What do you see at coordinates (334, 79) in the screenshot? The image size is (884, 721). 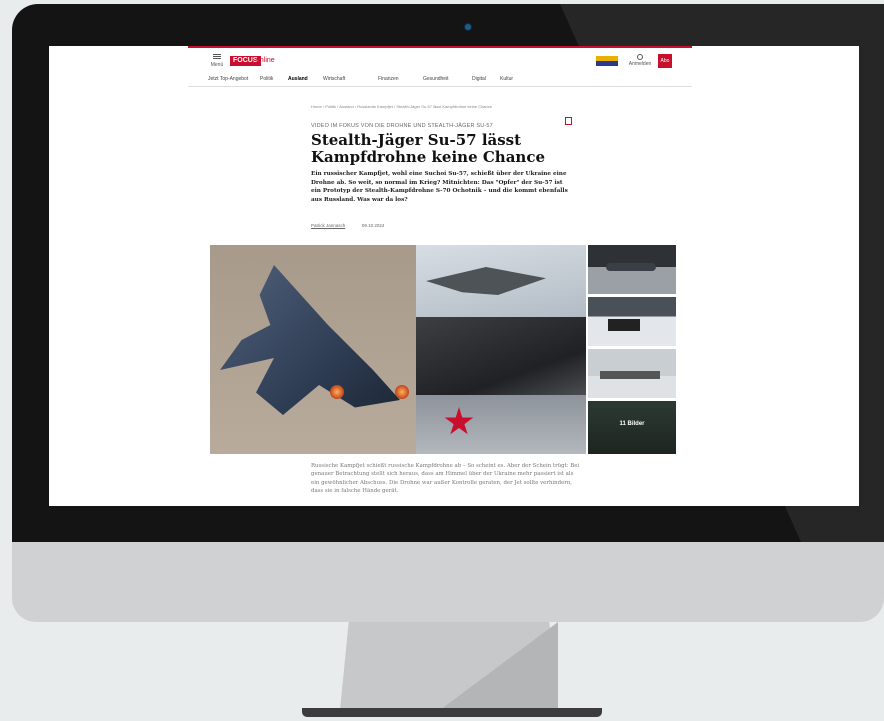 I see `nav-item-wirtschaft: Wirtschaft` at bounding box center [334, 79].